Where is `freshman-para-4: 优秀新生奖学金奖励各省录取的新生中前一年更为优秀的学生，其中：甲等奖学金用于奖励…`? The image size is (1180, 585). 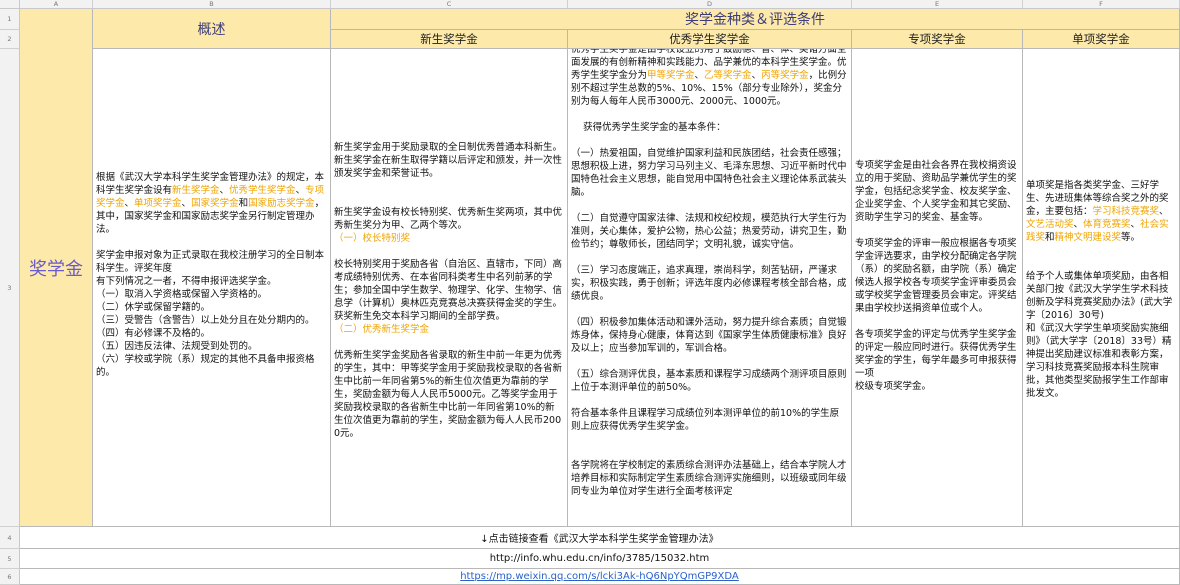
freshman-para-4: 优秀新生奖学金奖励各省录取的新生中前一年更为优秀的学生，其中：甲等奖学金用于奖励… is located at coordinates (448, 394).